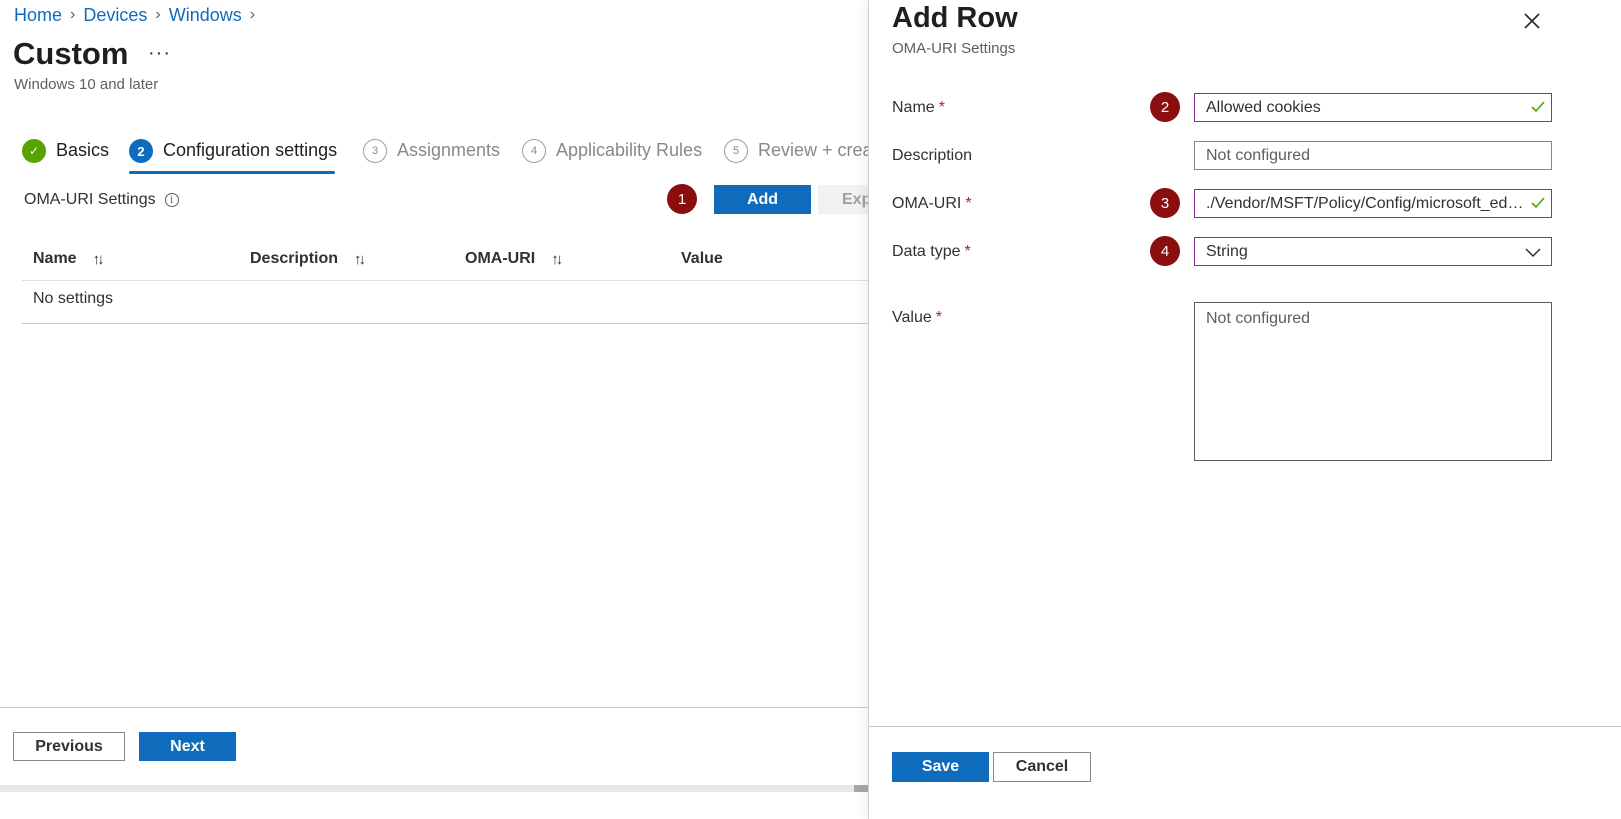 This screenshot has height=819, width=1621. What do you see at coordinates (141, 151) in the screenshot?
I see `step-number: 2` at bounding box center [141, 151].